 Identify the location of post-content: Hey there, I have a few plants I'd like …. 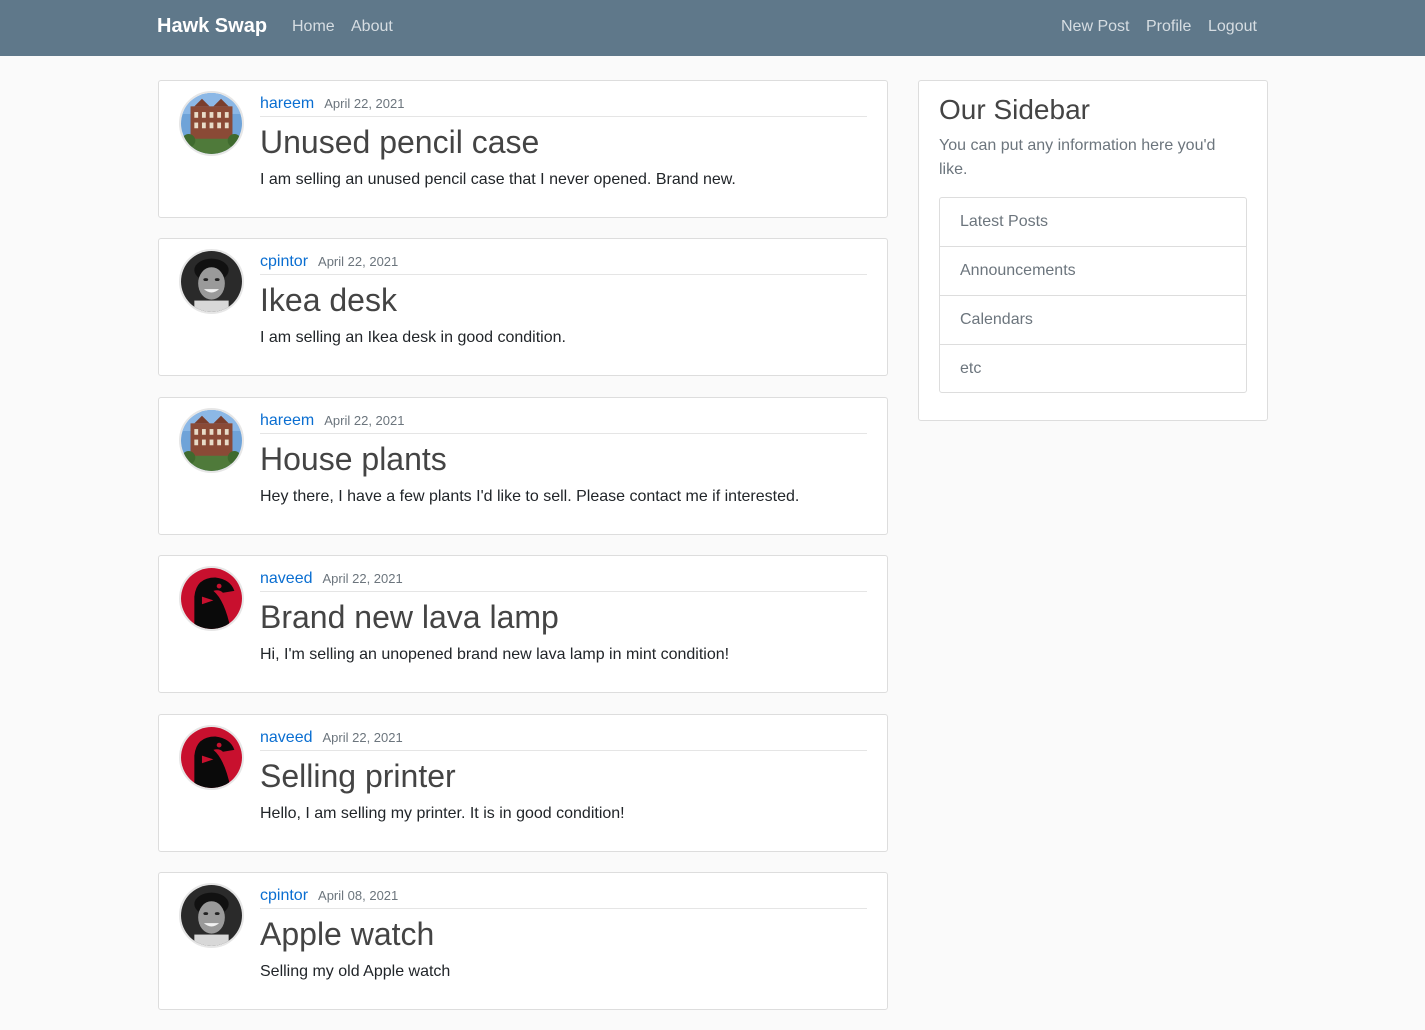
(530, 496).